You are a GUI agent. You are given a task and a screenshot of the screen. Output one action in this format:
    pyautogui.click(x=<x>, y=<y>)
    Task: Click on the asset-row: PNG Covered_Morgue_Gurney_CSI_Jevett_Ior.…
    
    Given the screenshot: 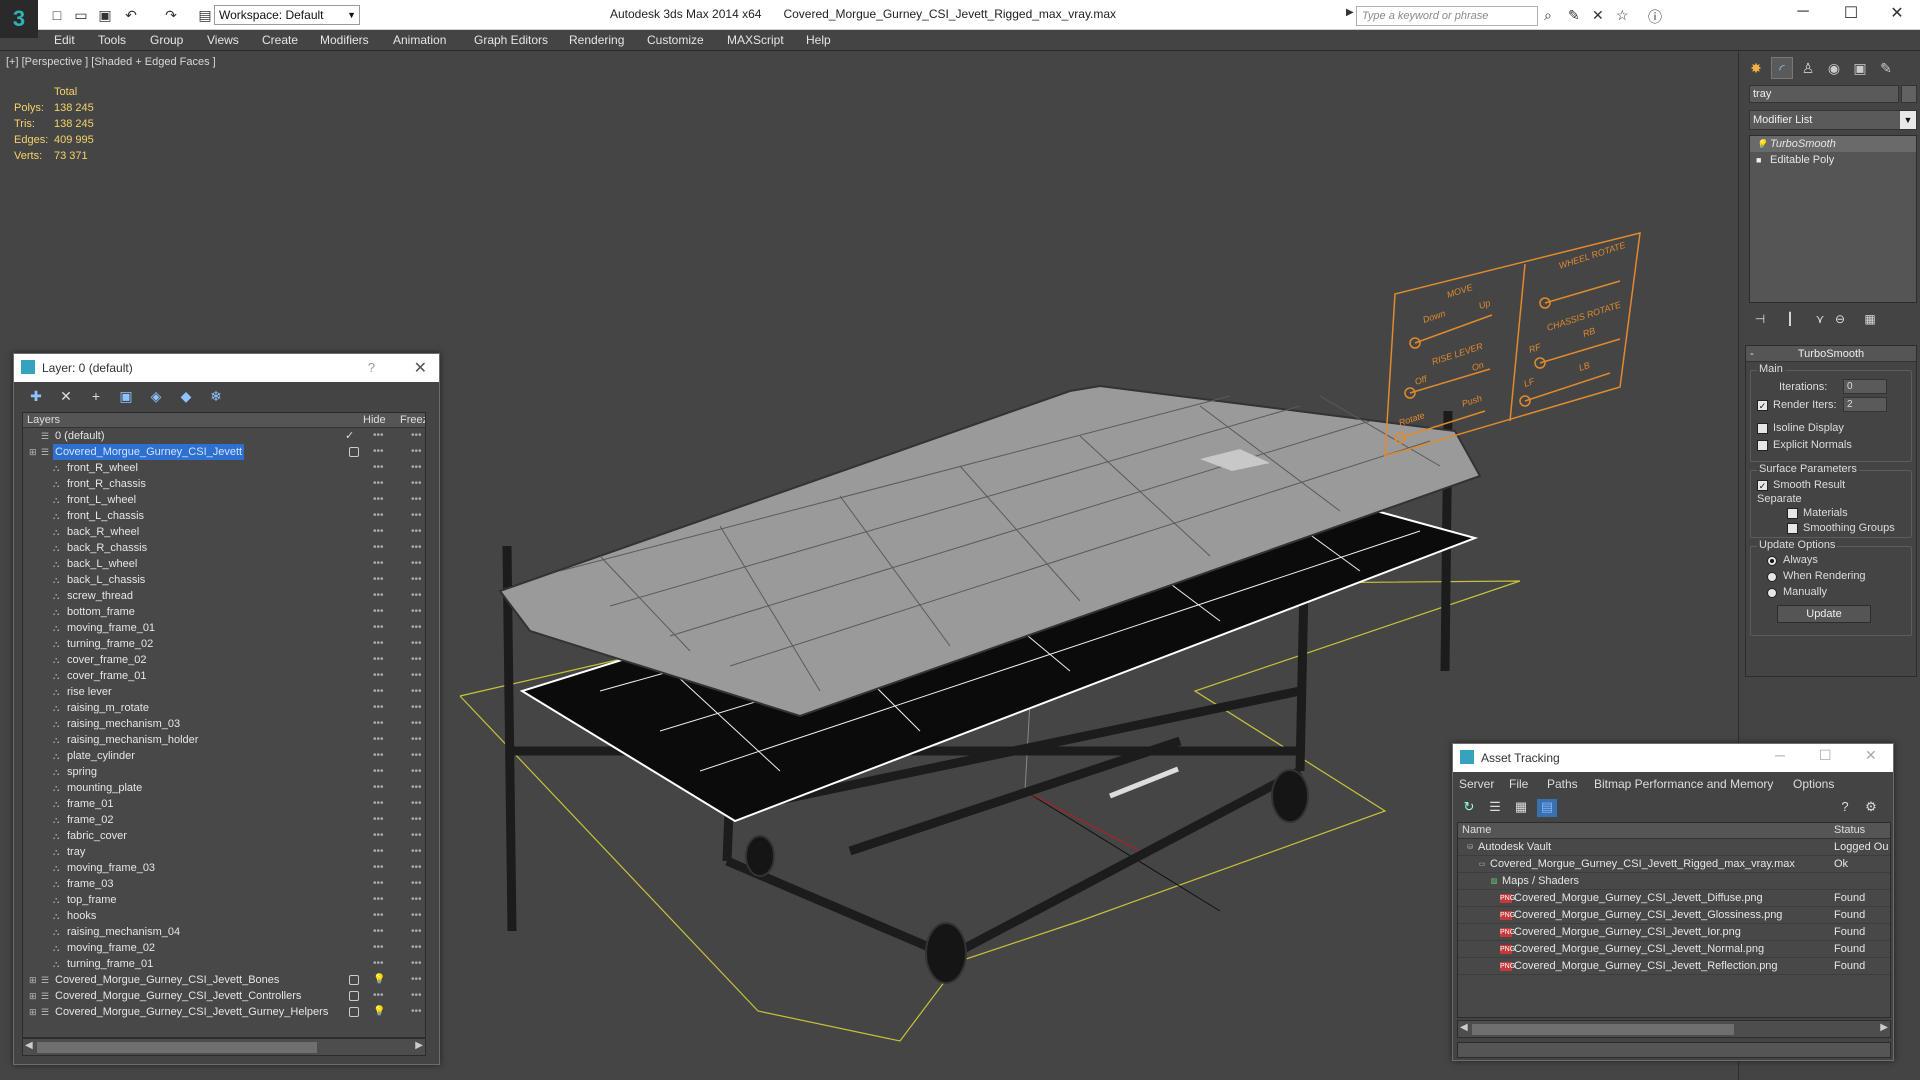 What is the action you would take?
    pyautogui.click(x=1674, y=932)
    